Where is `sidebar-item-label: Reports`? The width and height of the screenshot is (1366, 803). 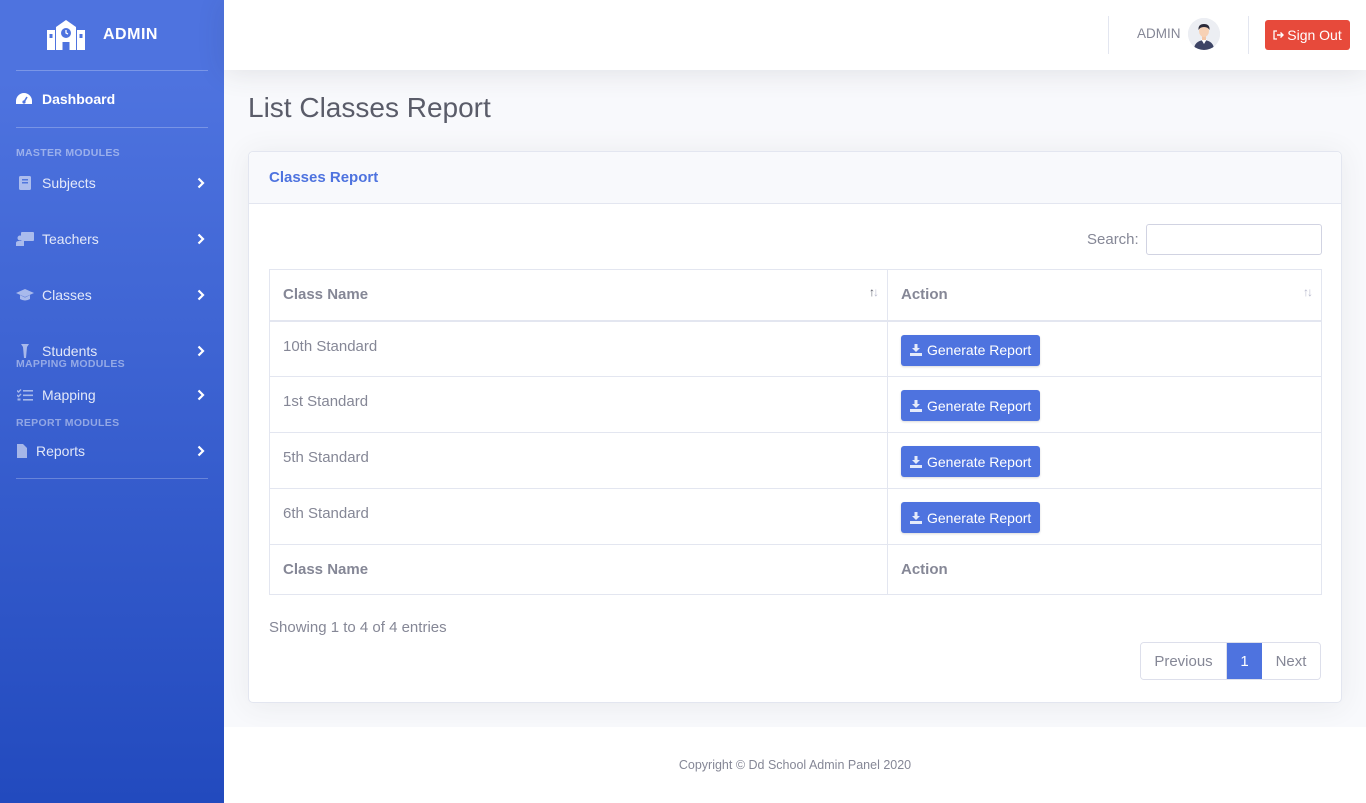 sidebar-item-label: Reports is located at coordinates (61, 451).